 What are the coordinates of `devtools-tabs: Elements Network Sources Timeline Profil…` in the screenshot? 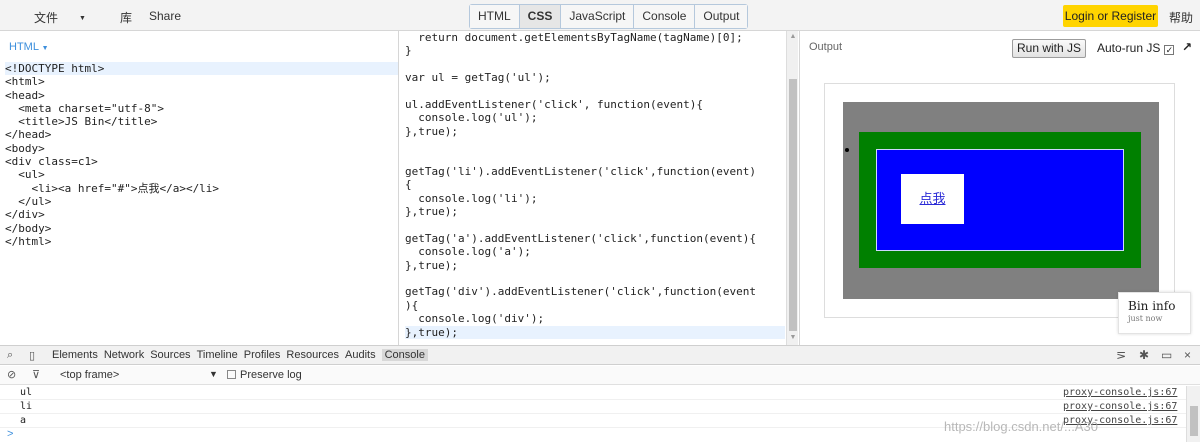 It's located at (243, 355).